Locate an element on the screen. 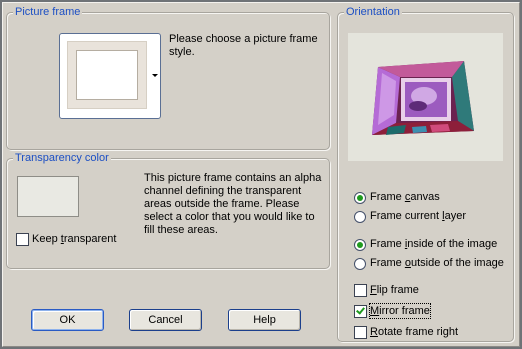 Image resolution: width=522 pixels, height=349 pixels. keep-transparent-label: Keep transparent is located at coordinates (74, 239).